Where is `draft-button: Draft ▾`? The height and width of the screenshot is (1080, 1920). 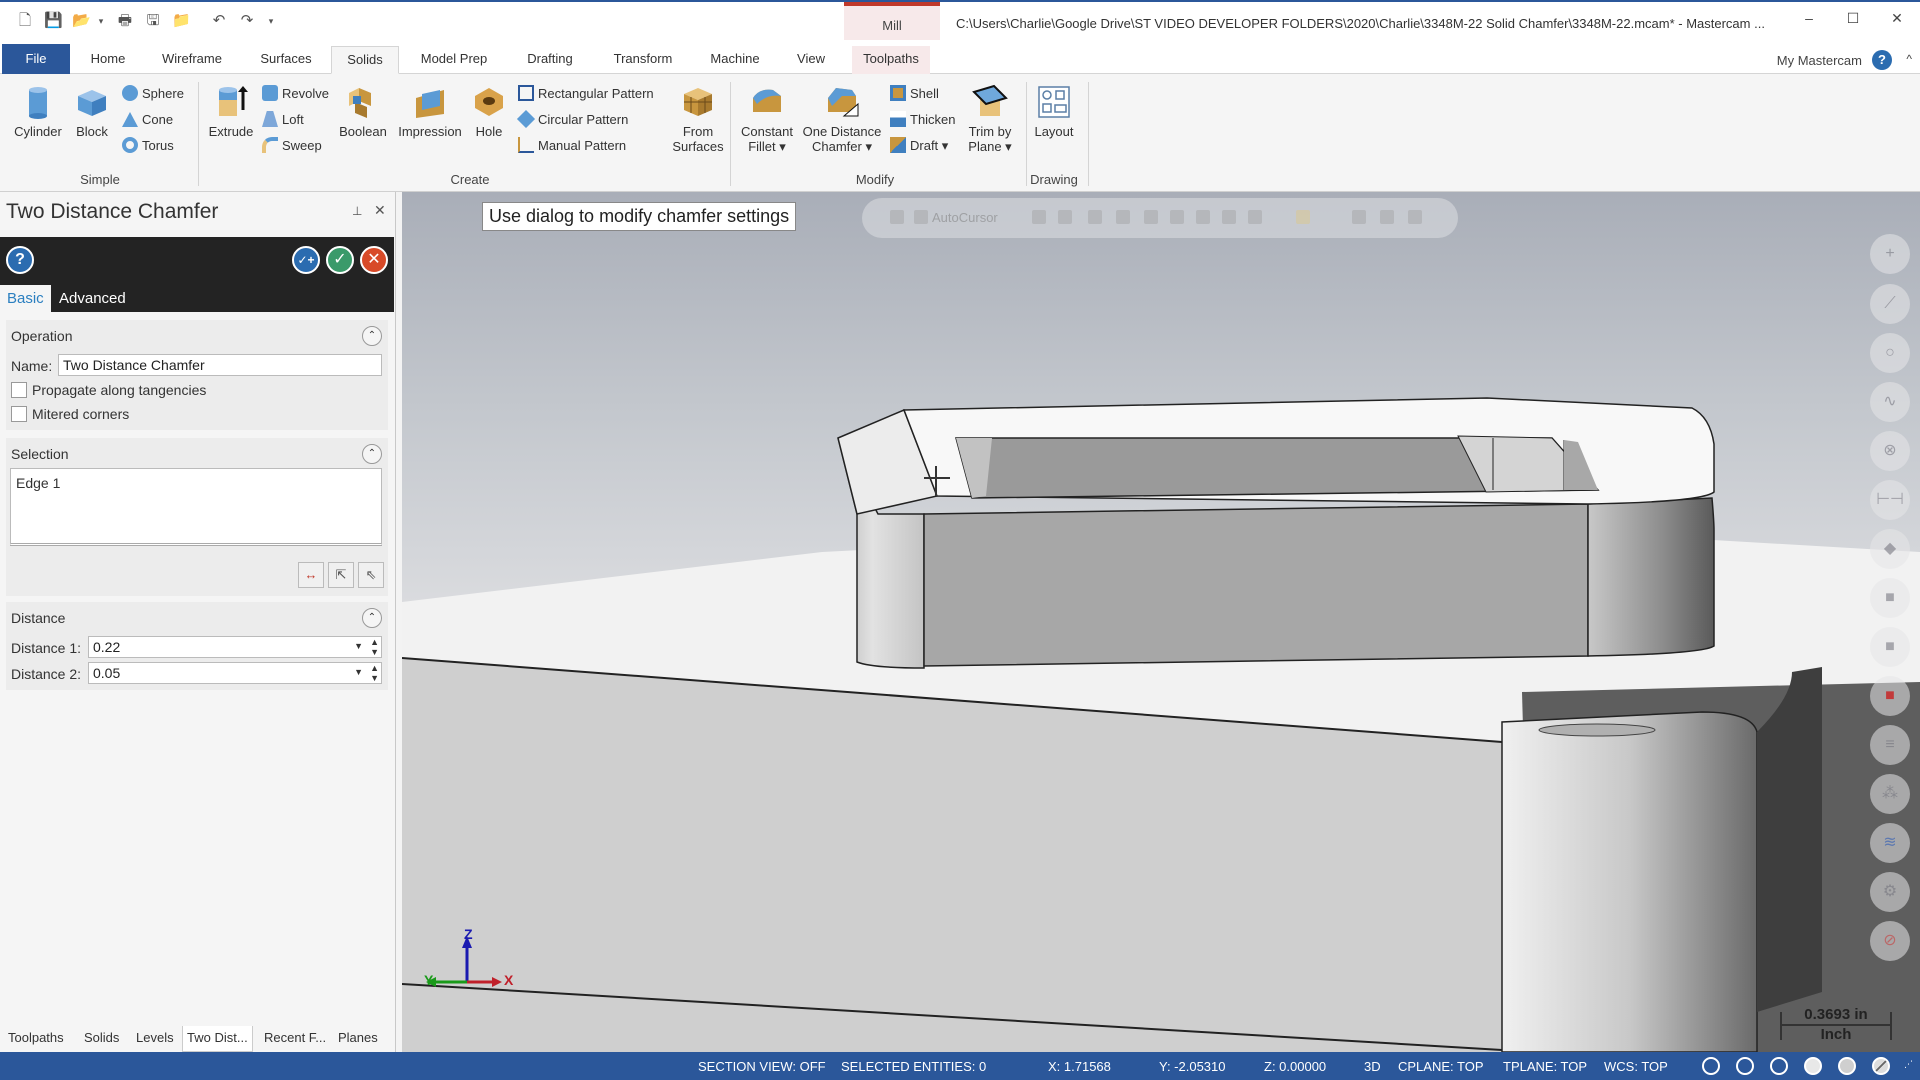 draft-button: Draft ▾ is located at coordinates (919, 146).